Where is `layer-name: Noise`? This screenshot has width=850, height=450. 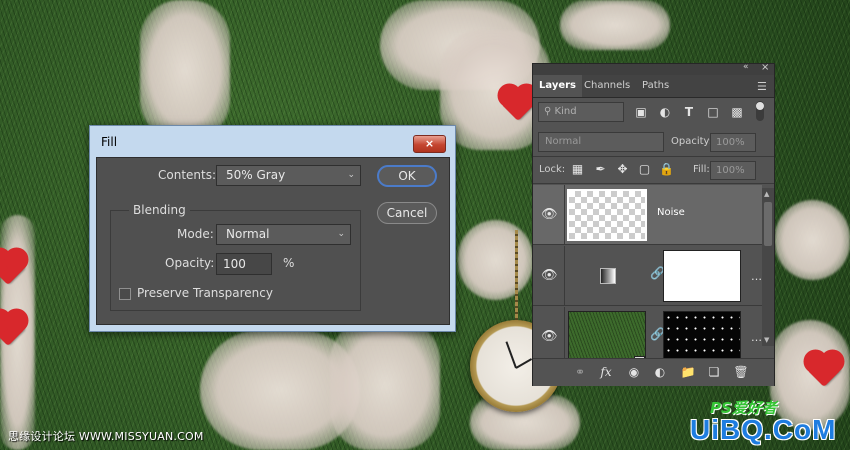
layer-name: Noise is located at coordinates (671, 212).